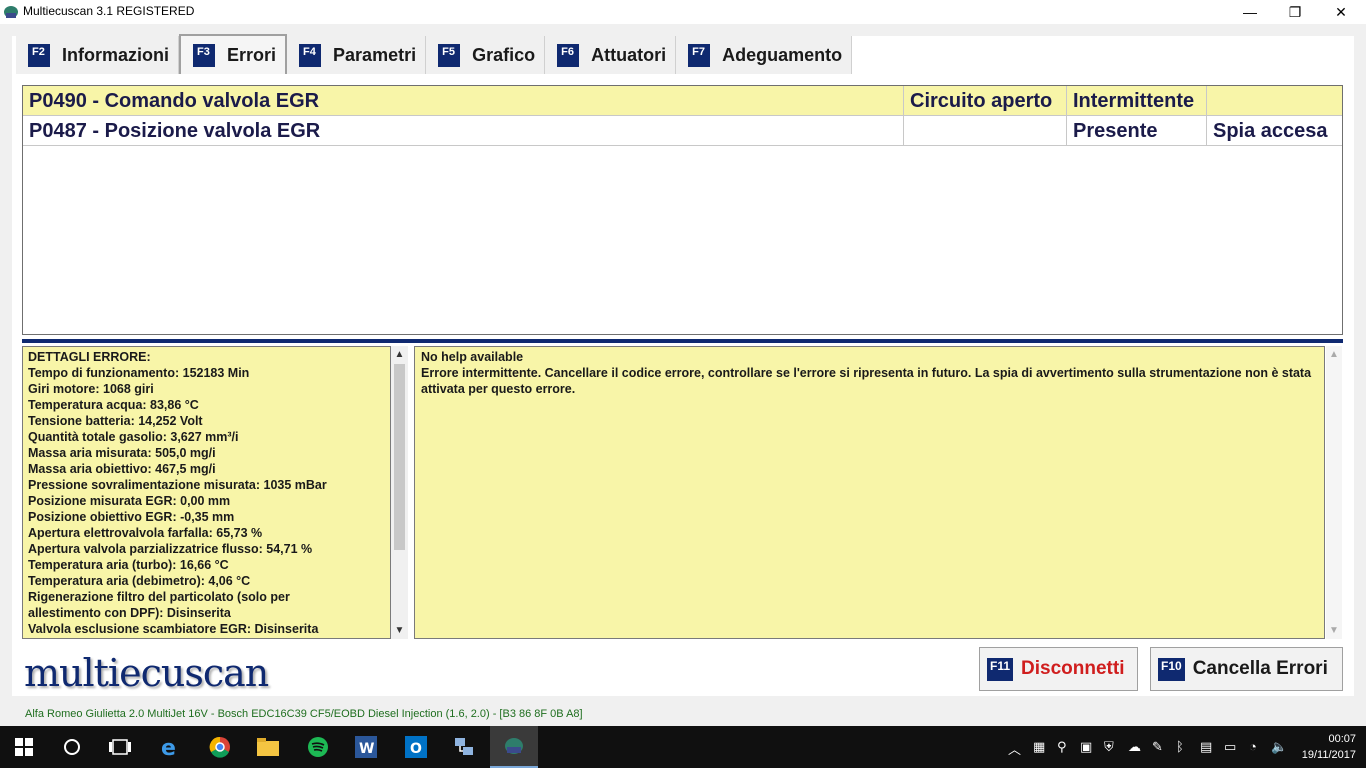 The width and height of the screenshot is (1366, 768). I want to click on word-icon: W, so click(366, 747).